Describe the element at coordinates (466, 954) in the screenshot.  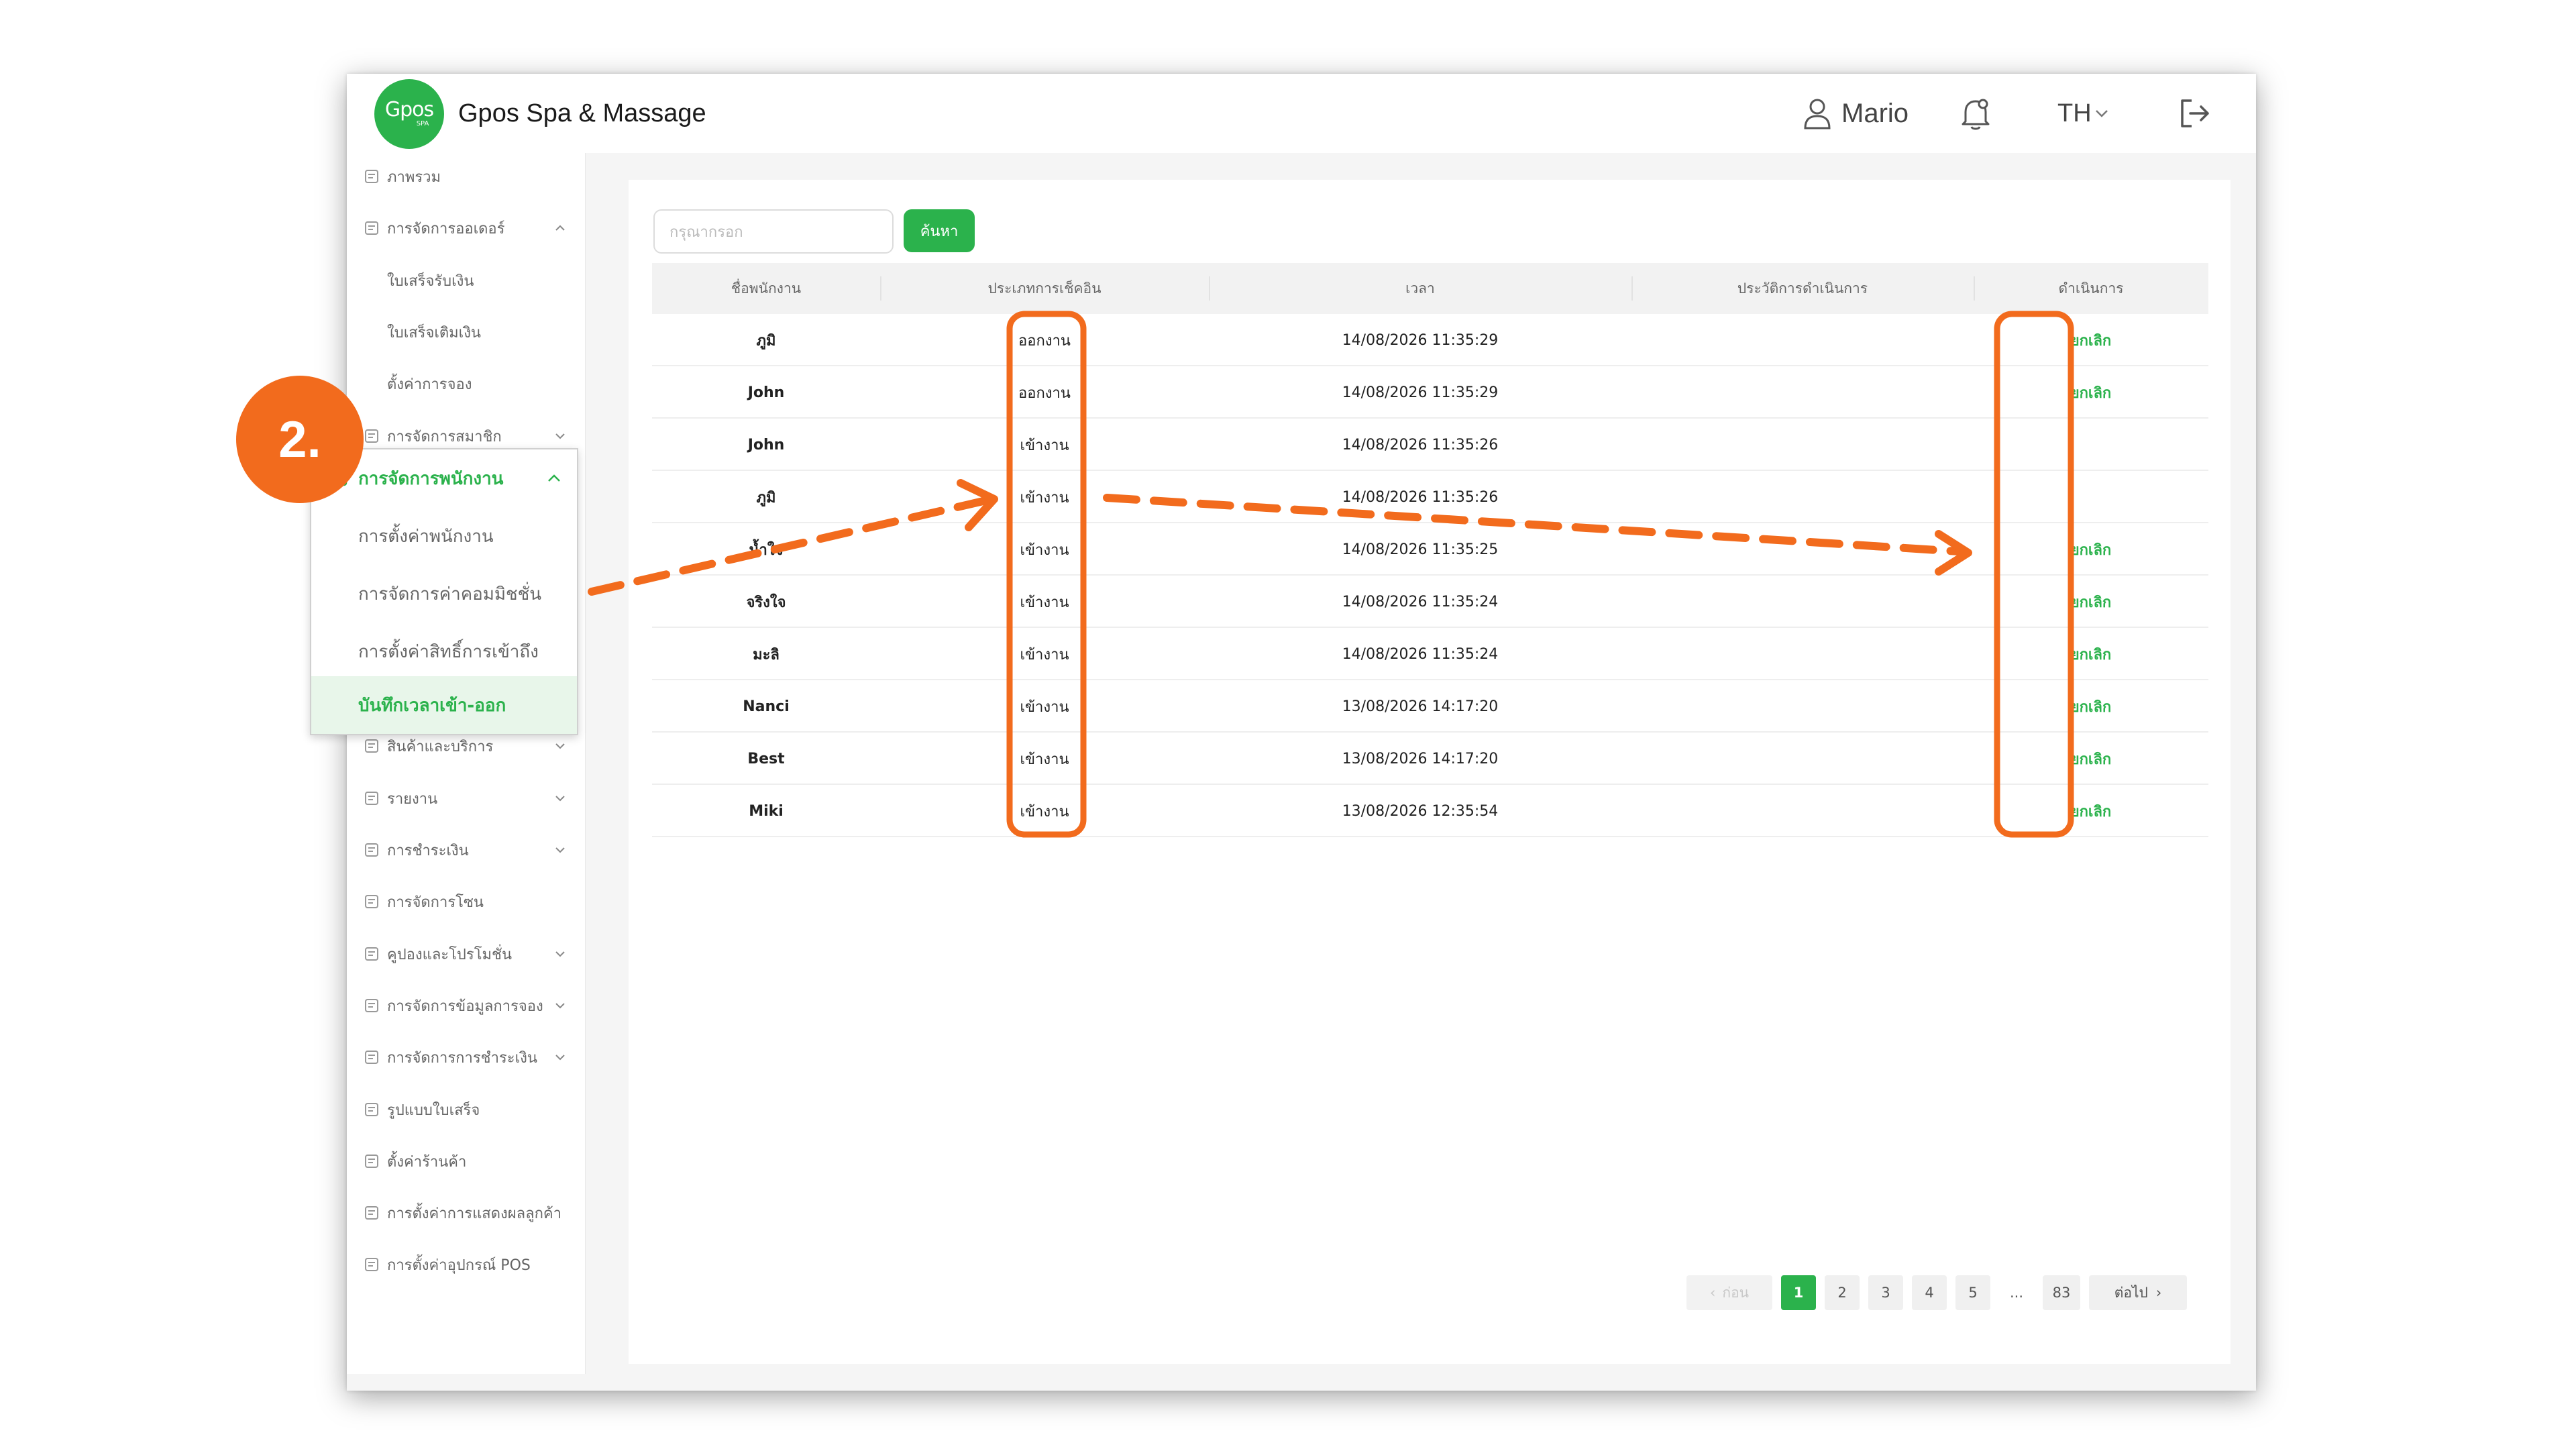
I see `sidebar-item: คูปองและโปรโมชั่น` at that location.